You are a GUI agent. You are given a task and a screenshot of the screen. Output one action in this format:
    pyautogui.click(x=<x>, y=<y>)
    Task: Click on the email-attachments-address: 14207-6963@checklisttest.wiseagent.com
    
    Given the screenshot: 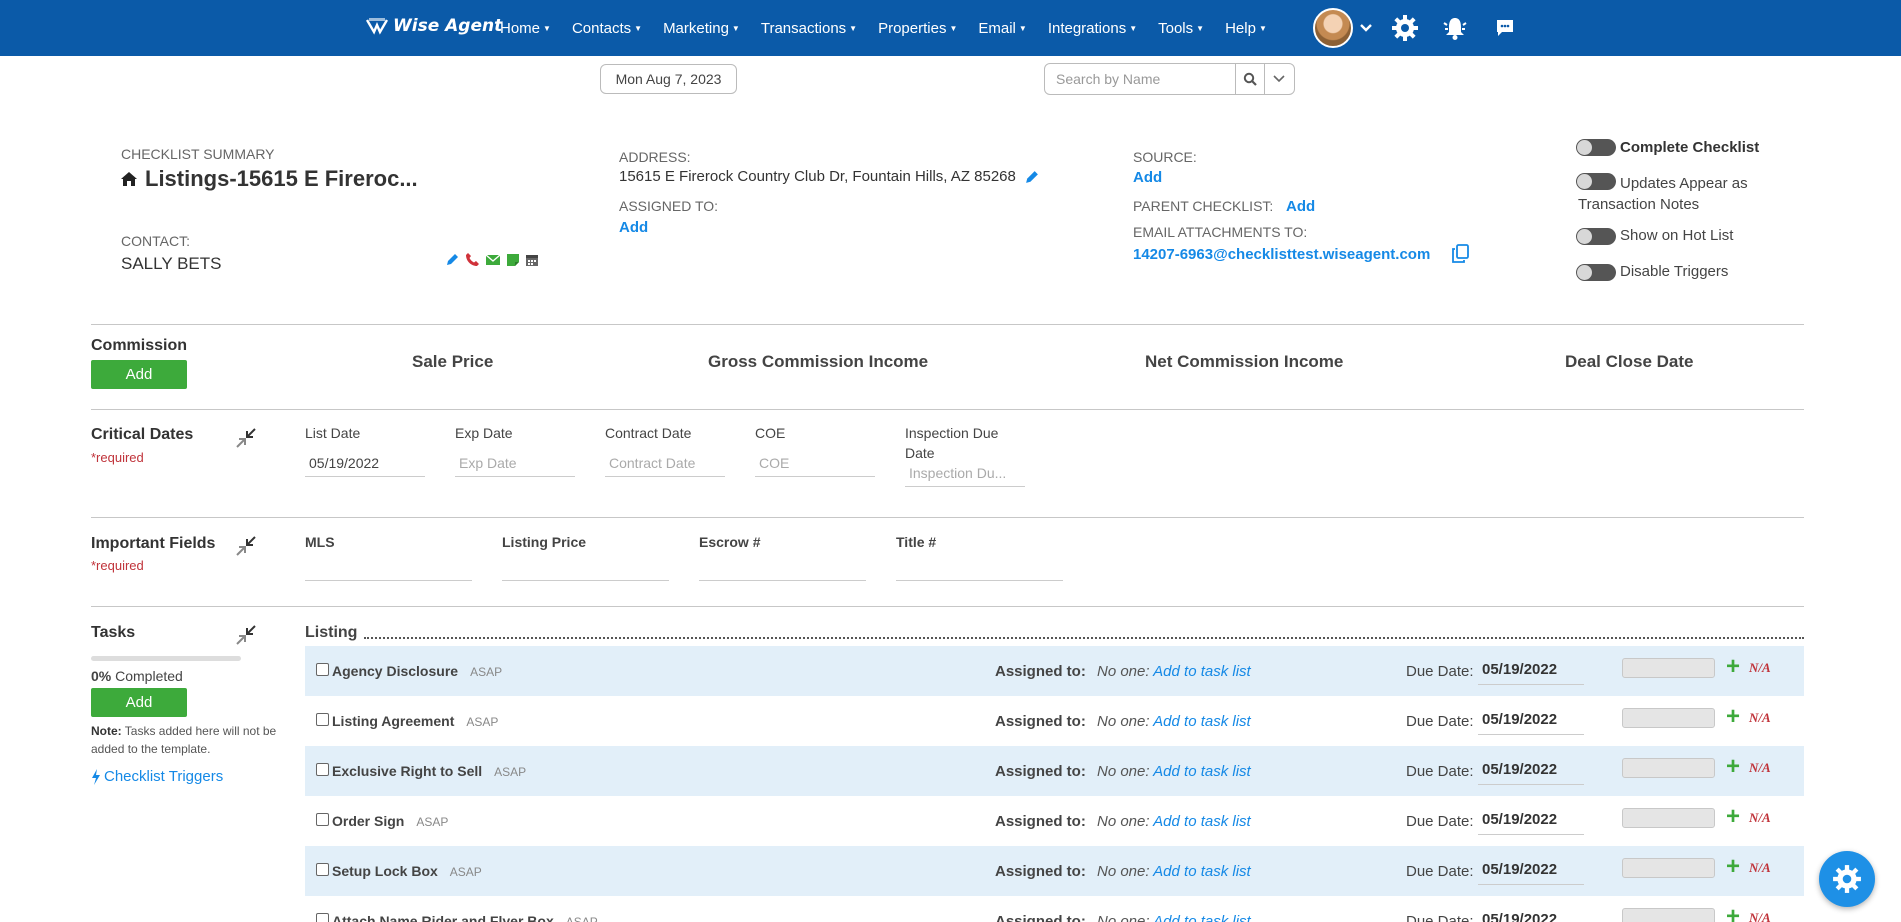 What is the action you would take?
    pyautogui.click(x=1281, y=254)
    